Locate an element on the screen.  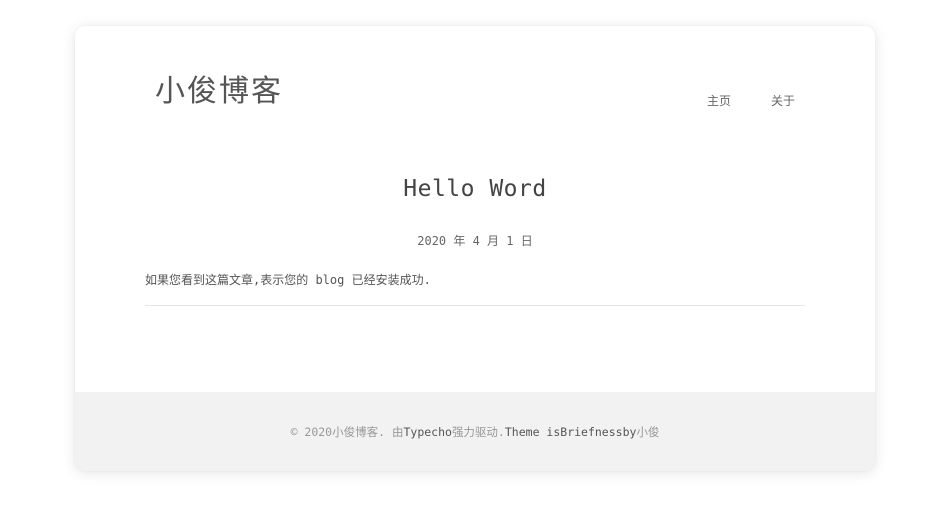
footer-theme-text: Theme is is located at coordinates (532, 431).